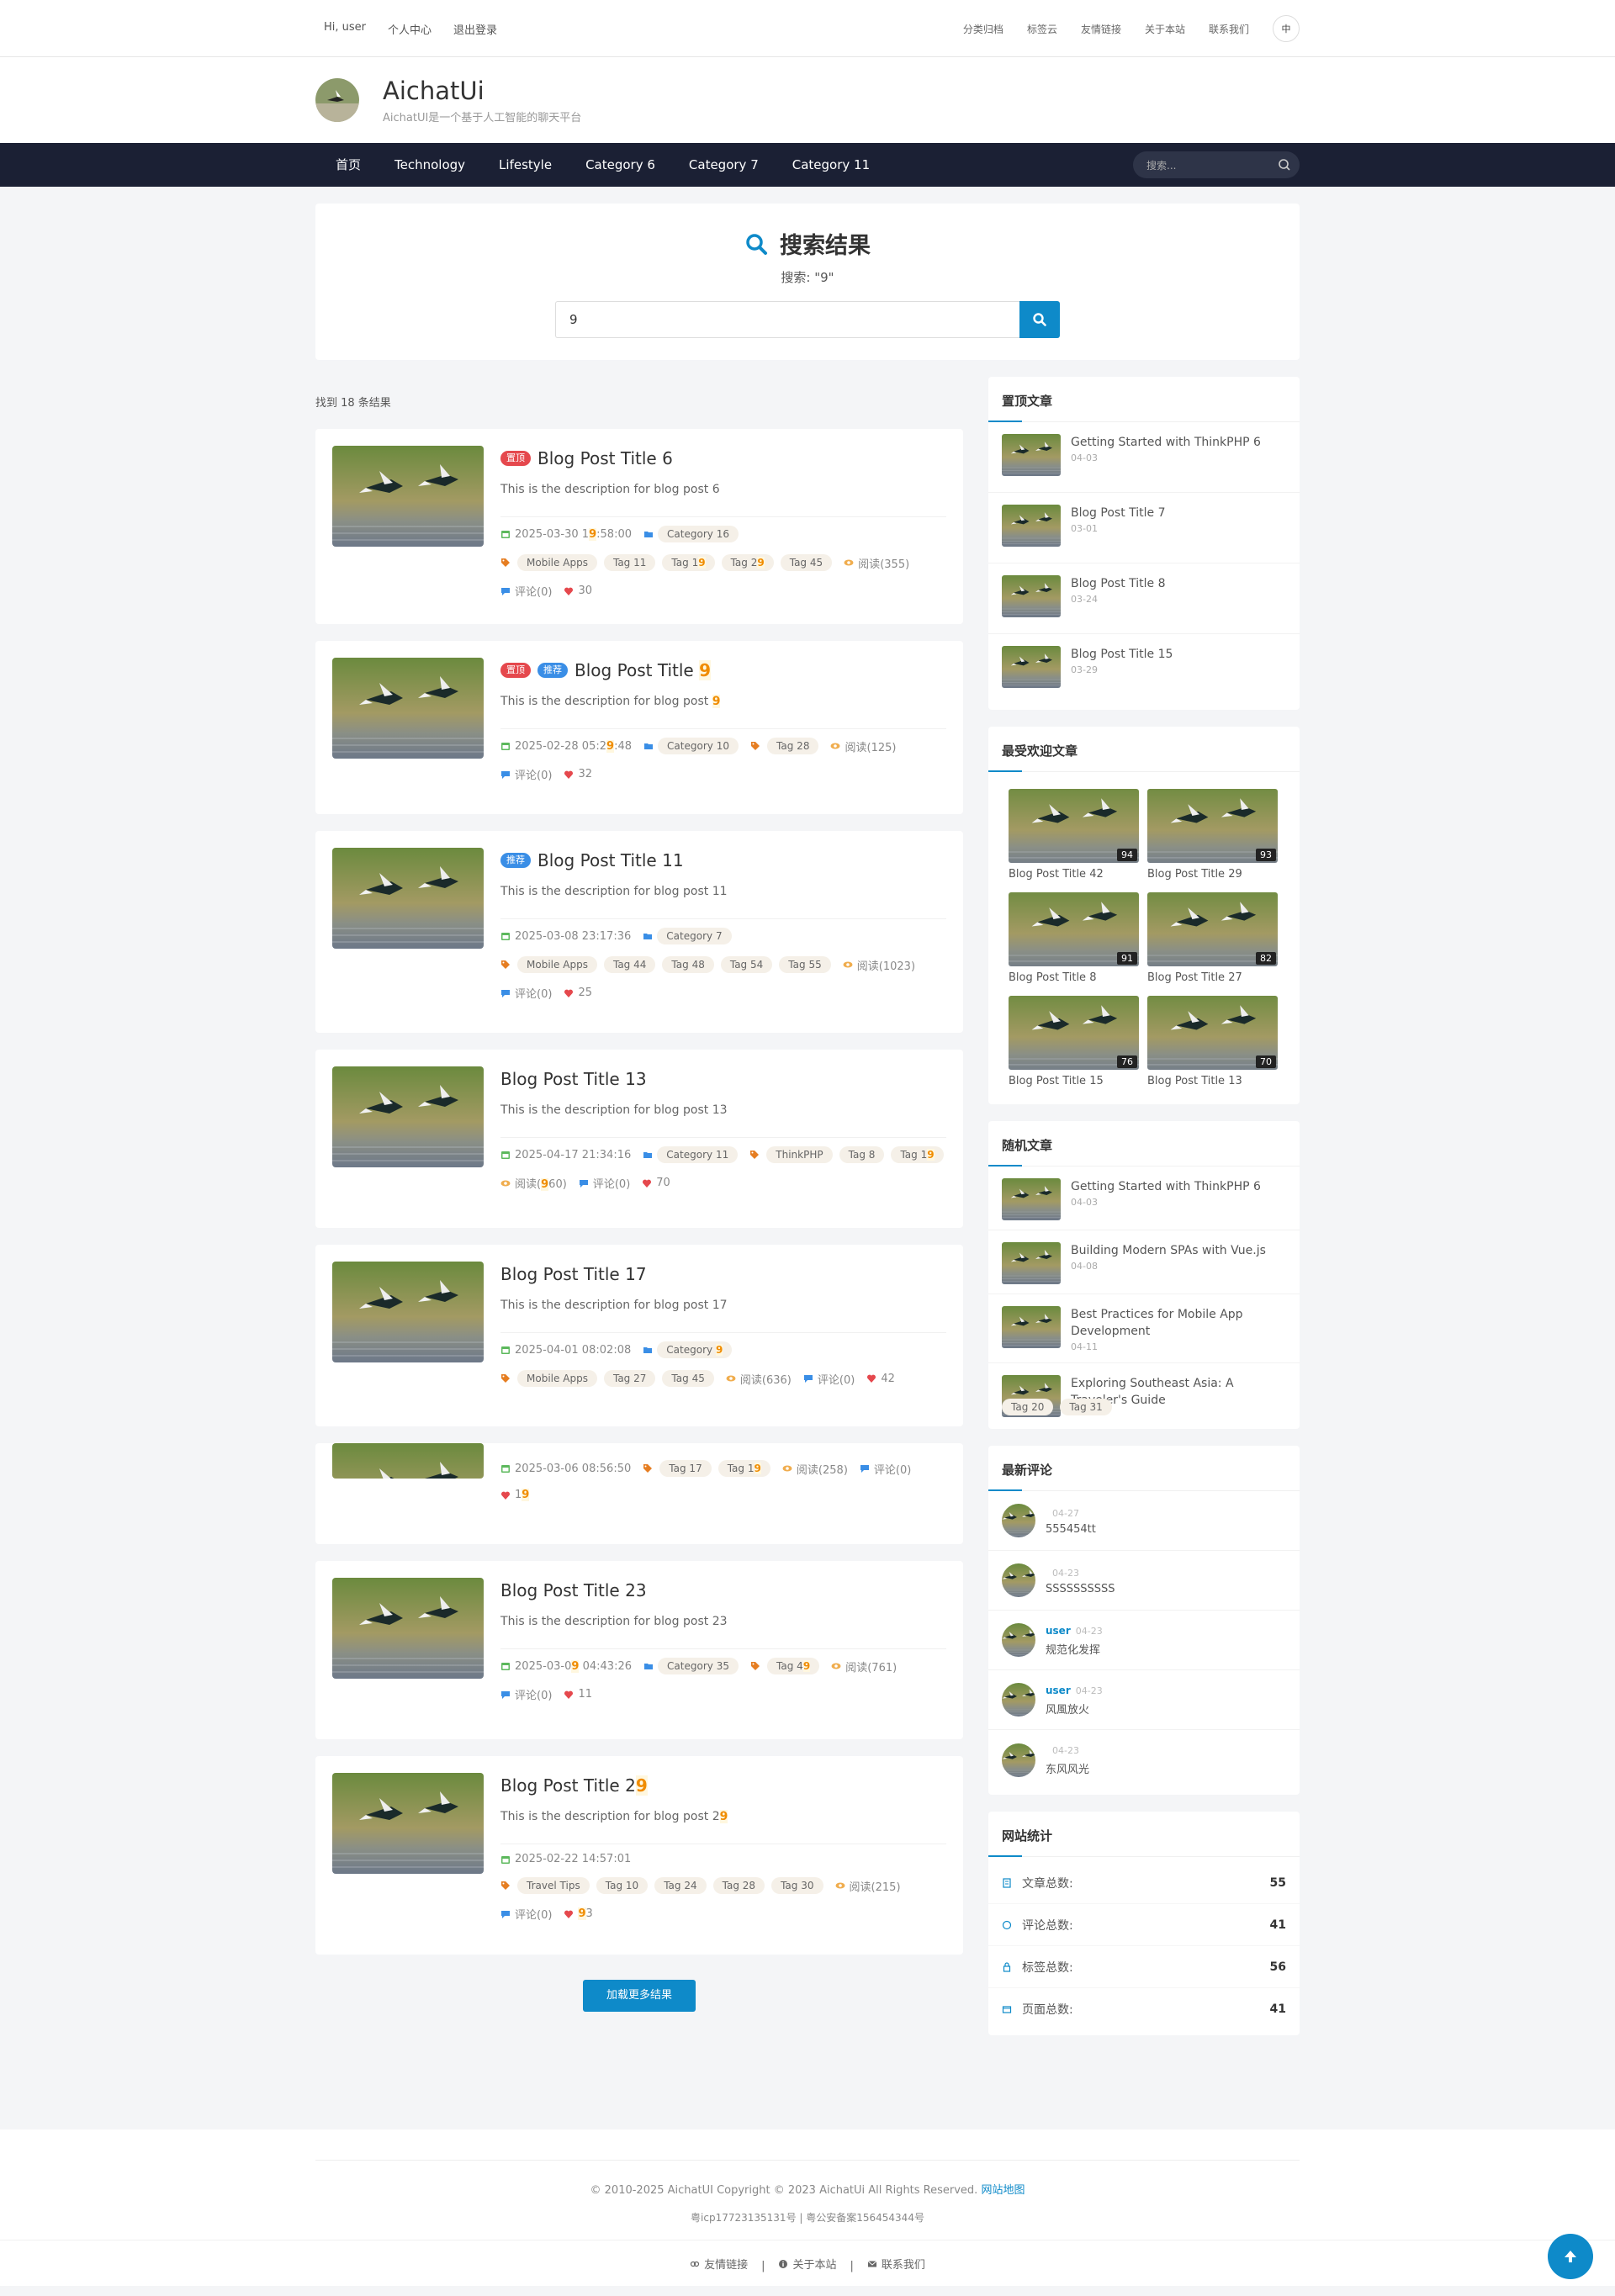 This screenshot has width=1615, height=2296. I want to click on post-title-text: Blog Post Title 23, so click(573, 1590).